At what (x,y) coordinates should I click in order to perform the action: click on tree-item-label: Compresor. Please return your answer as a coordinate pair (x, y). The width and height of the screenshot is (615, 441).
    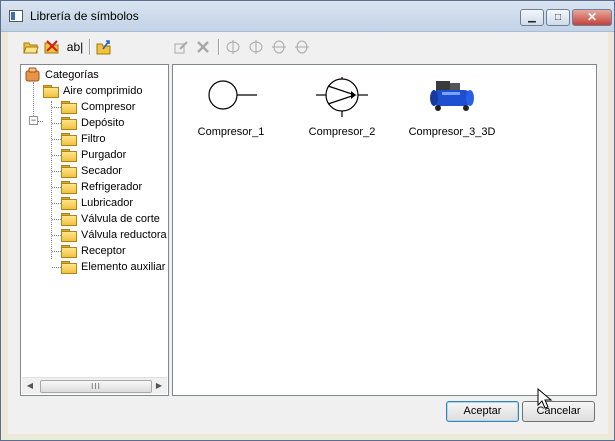
    Looking at the image, I should click on (108, 107).